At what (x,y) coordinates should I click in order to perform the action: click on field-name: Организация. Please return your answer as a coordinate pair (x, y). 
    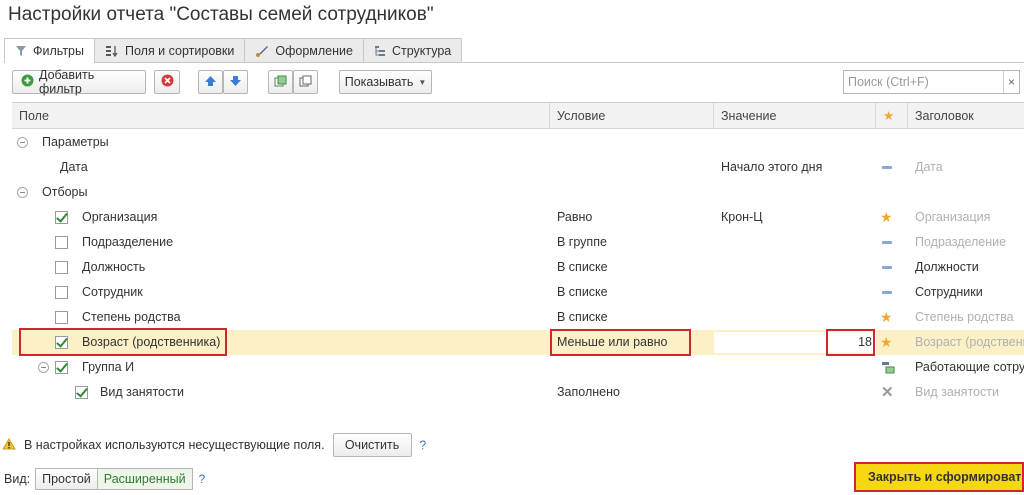
    Looking at the image, I should click on (120, 217).